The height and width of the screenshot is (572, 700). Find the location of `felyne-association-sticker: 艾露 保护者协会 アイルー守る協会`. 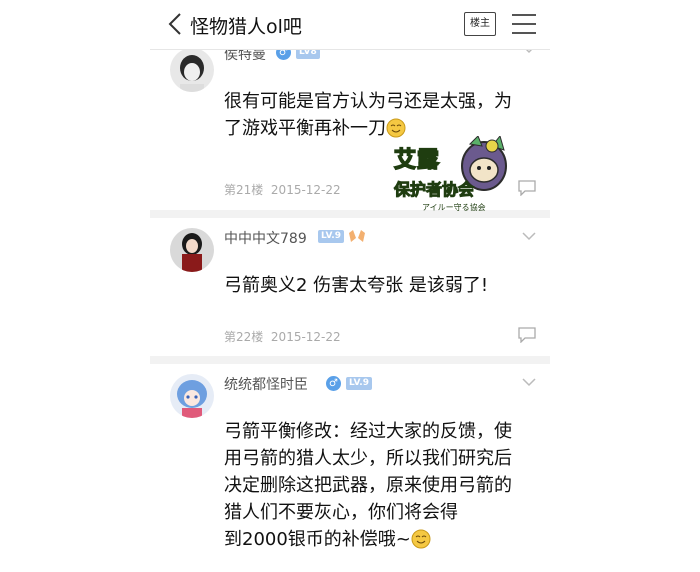

felyne-association-sticker: 艾露 保护者协会 アイルー守る協会 is located at coordinates (452, 177).